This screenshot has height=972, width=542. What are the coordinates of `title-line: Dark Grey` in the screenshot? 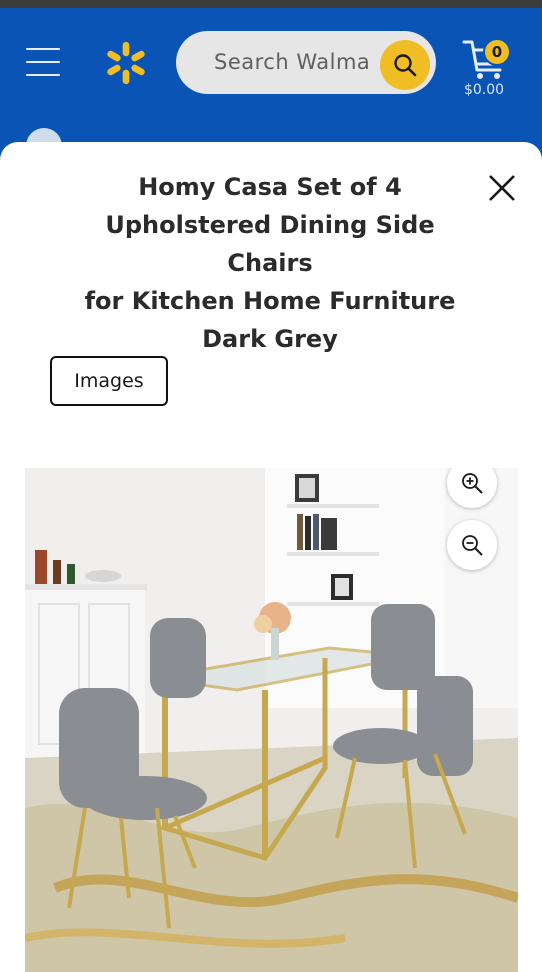 It's located at (270, 339).